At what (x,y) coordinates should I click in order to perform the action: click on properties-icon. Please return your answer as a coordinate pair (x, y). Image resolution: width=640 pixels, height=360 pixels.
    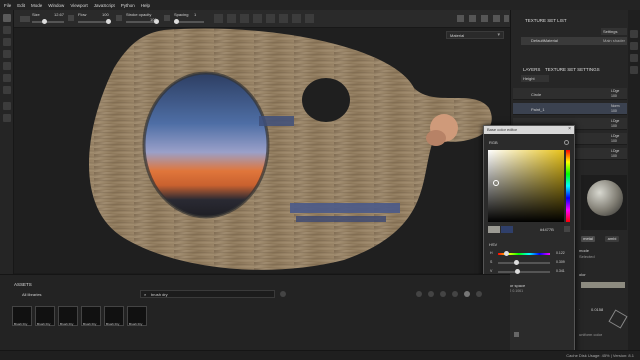
    Looking at the image, I should click on (634, 58).